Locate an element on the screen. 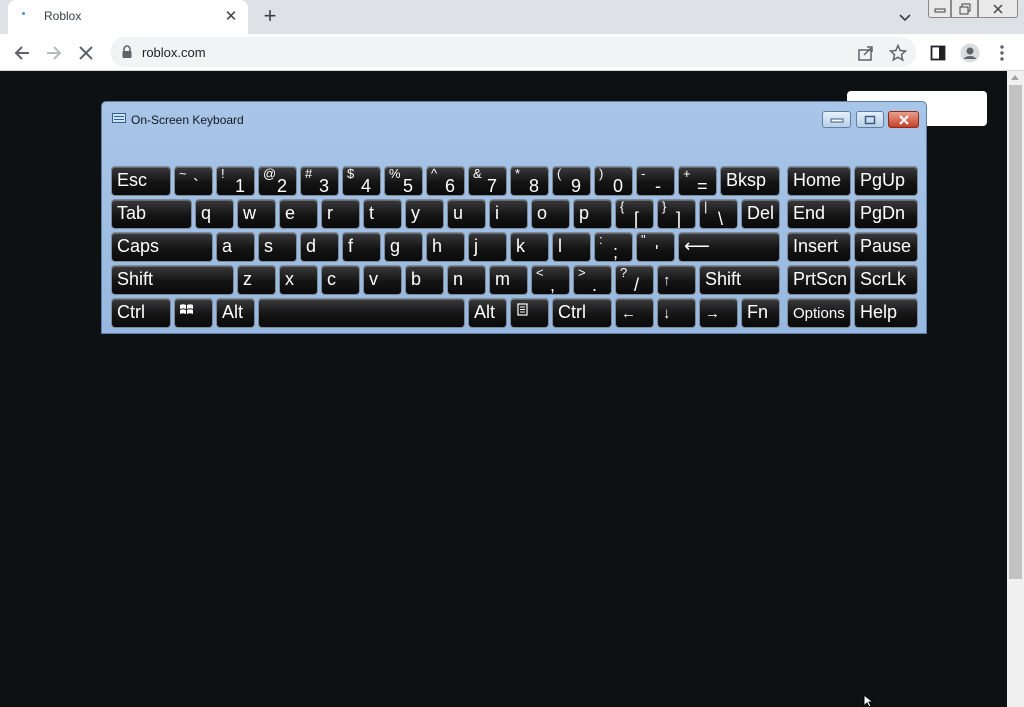 This screenshot has width=1024, height=707. key-1: ! 1 is located at coordinates (235, 181).